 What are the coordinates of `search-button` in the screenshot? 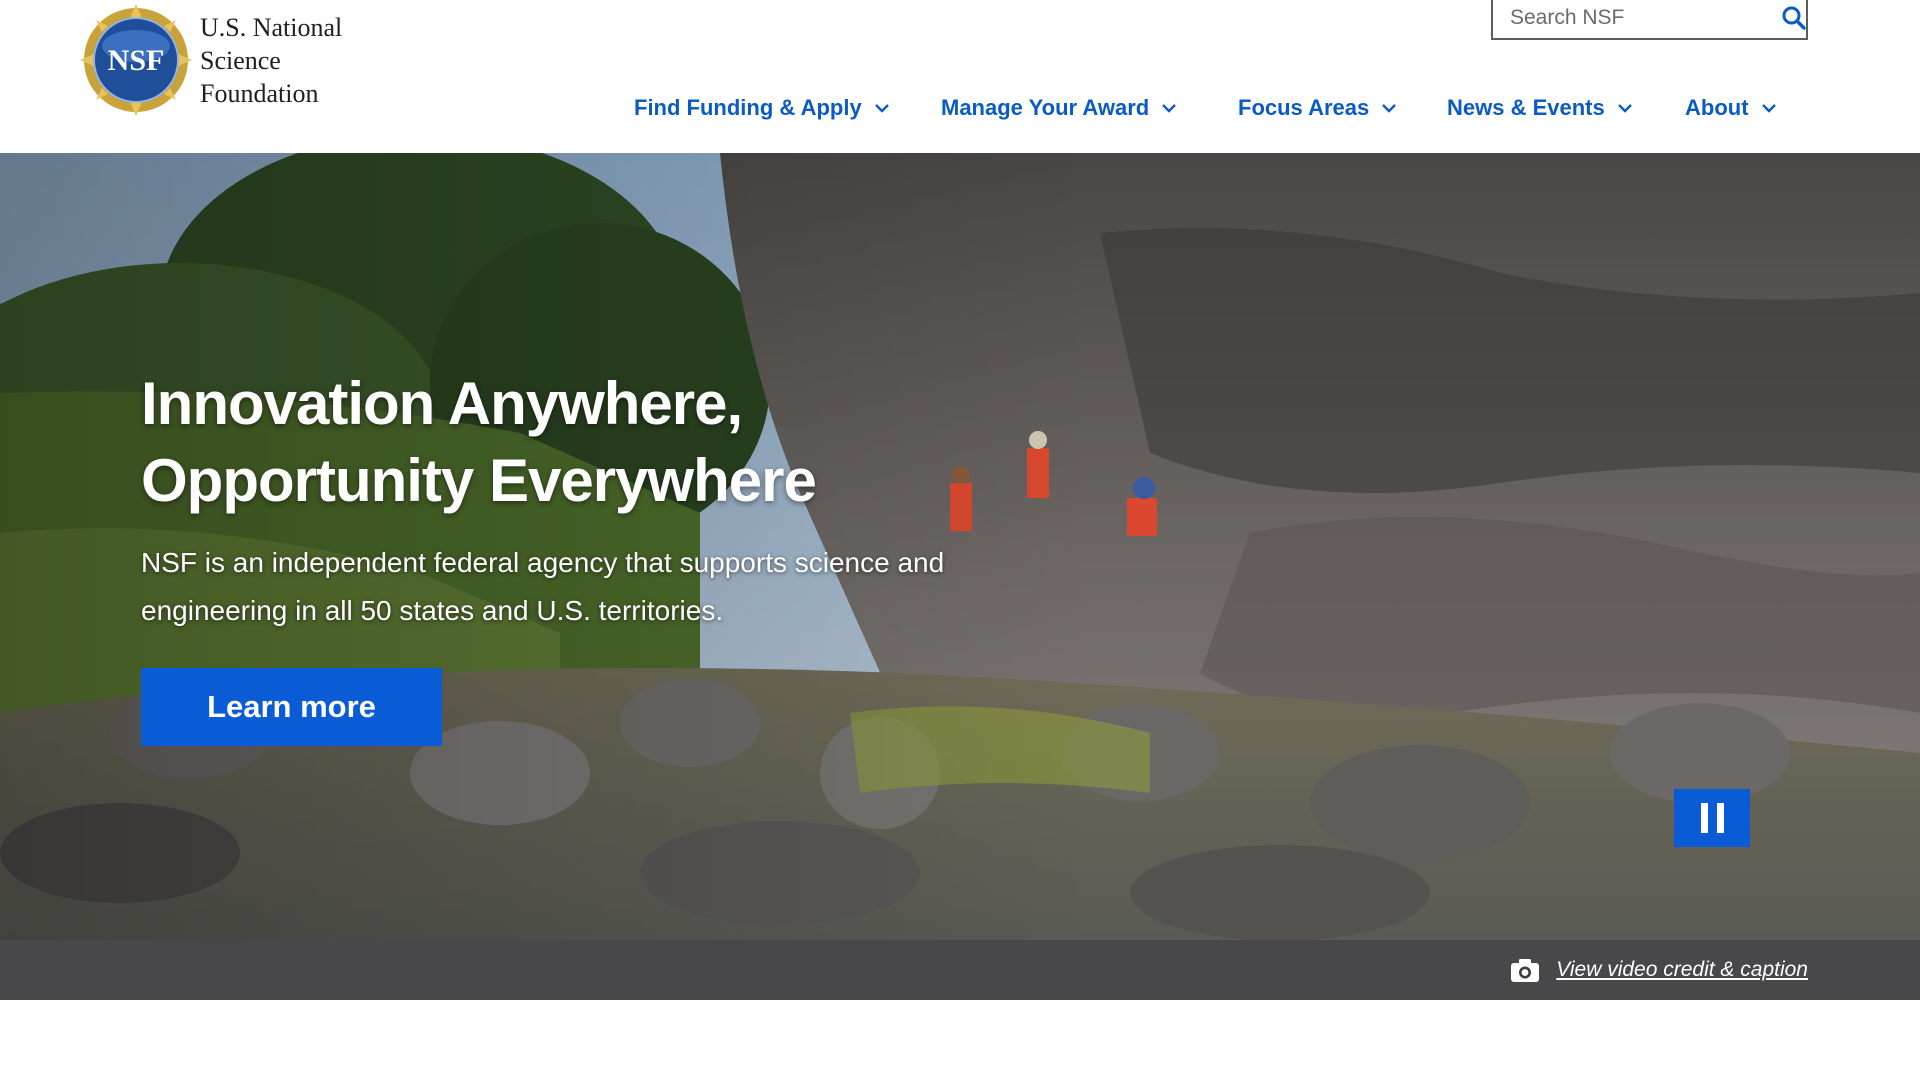 It's located at (1794, 19).